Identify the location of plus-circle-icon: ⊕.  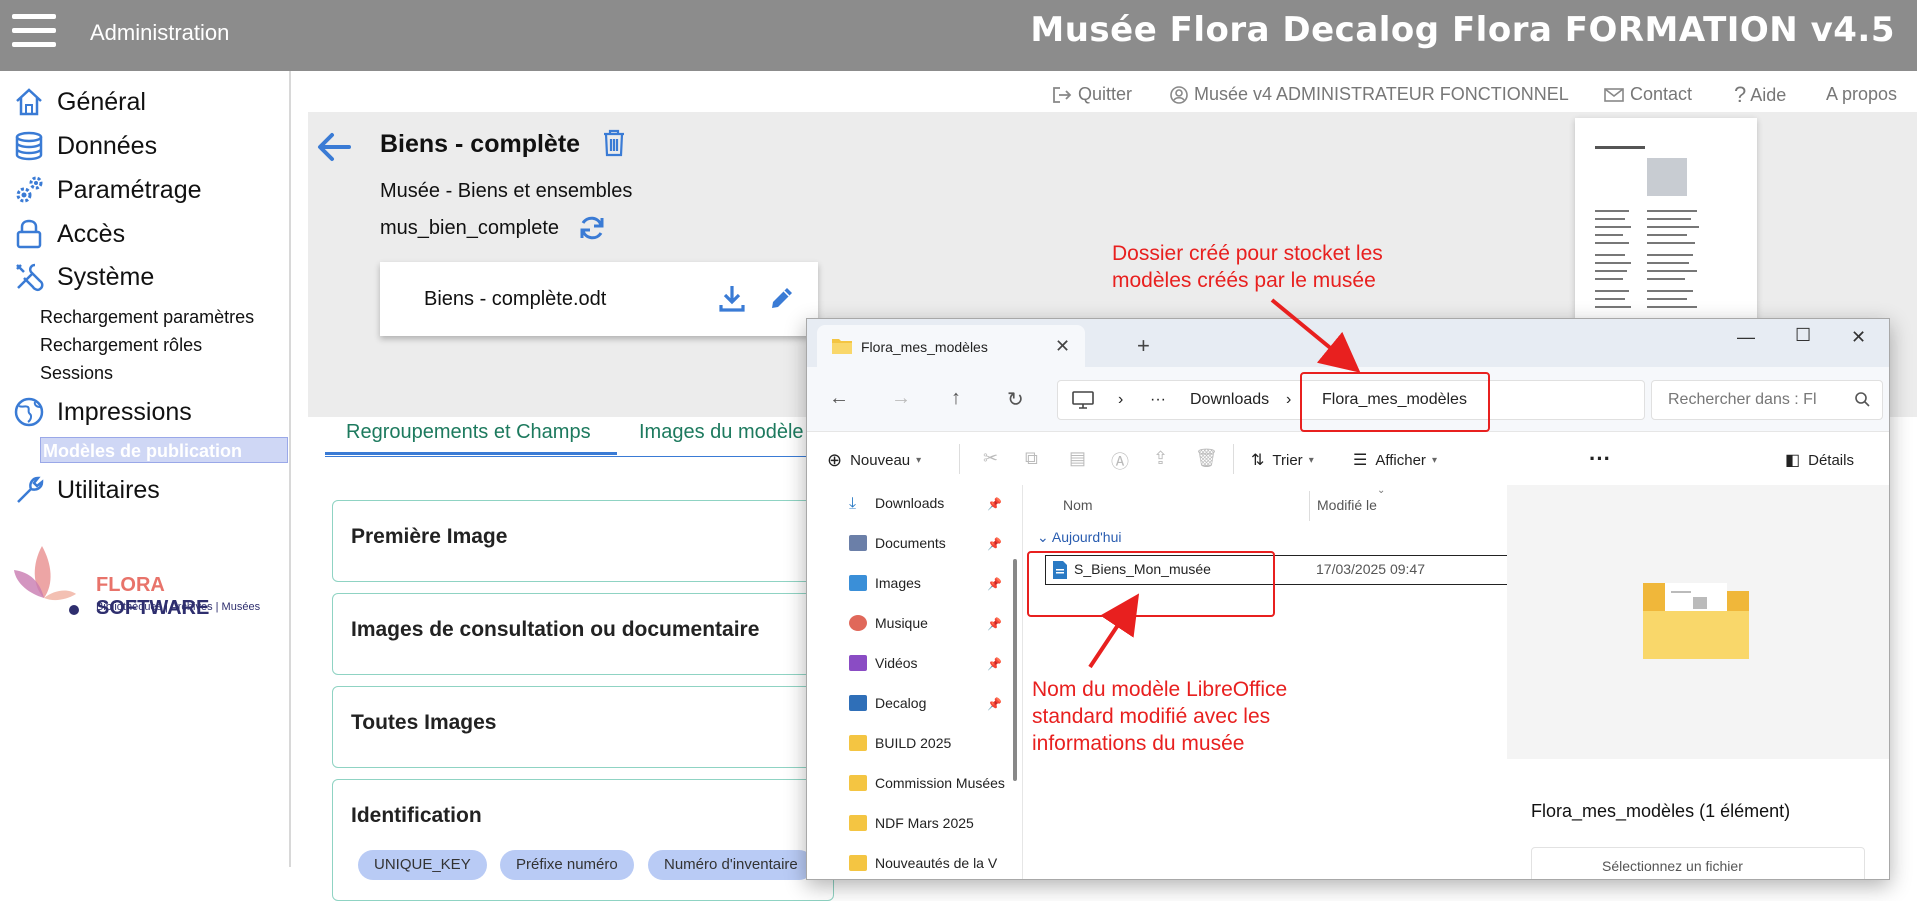
(835, 460).